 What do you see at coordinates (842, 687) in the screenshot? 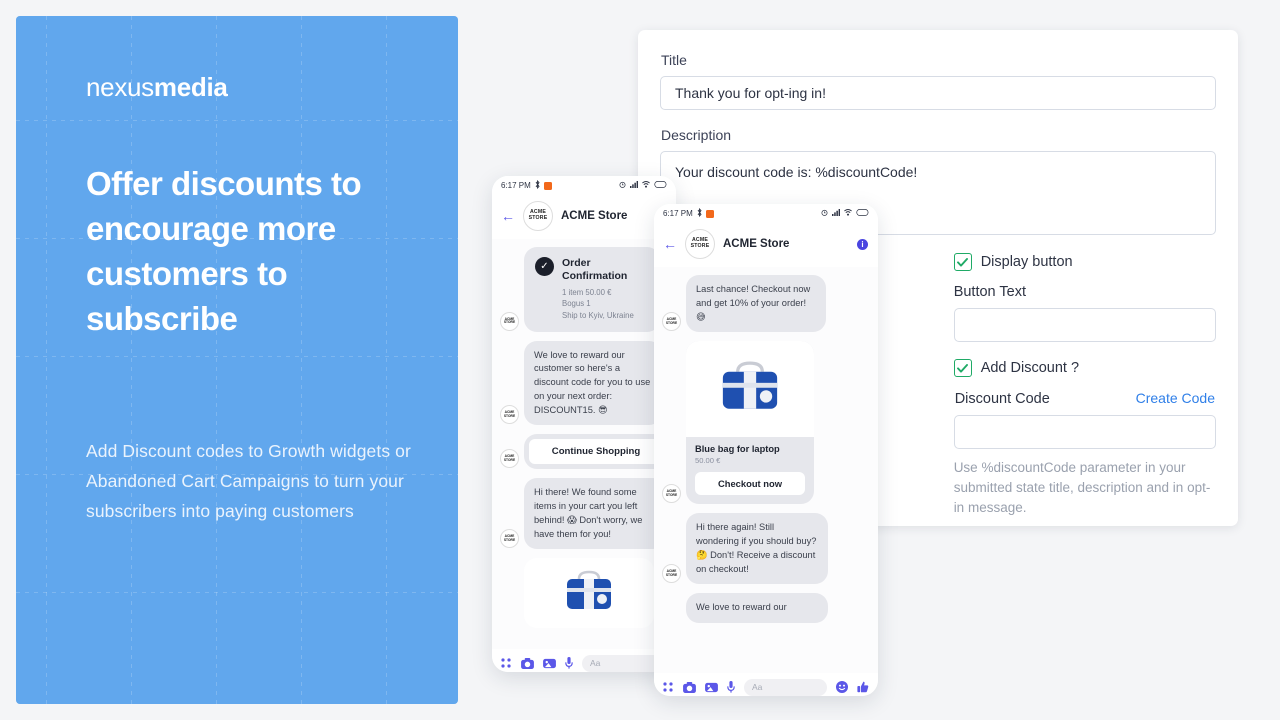
I see `emoji-icon` at bounding box center [842, 687].